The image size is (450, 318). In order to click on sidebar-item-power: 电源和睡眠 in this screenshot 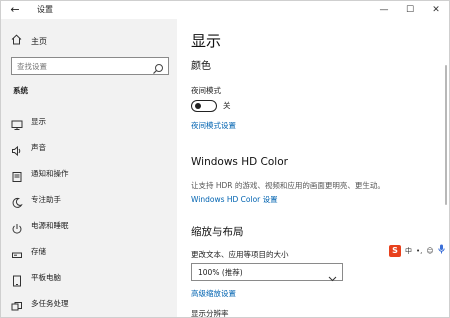, I will do `click(89, 226)`.